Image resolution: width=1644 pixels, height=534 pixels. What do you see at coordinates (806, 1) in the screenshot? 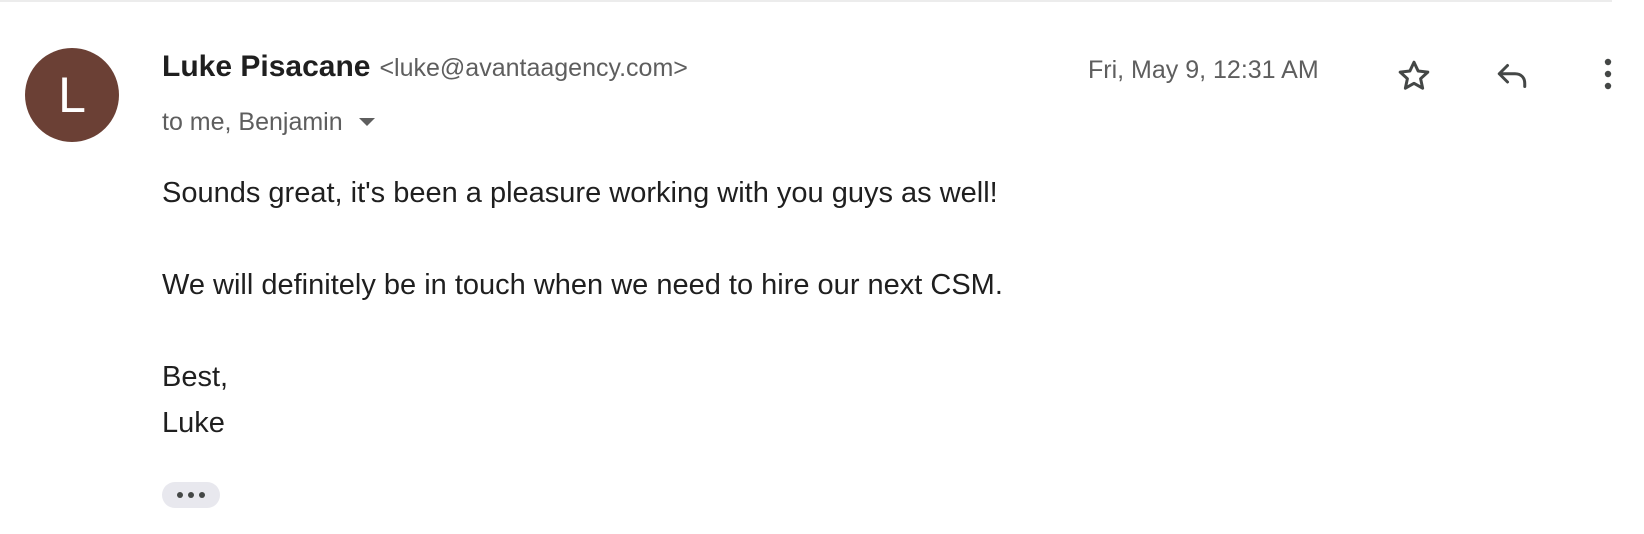
I see `divider` at bounding box center [806, 1].